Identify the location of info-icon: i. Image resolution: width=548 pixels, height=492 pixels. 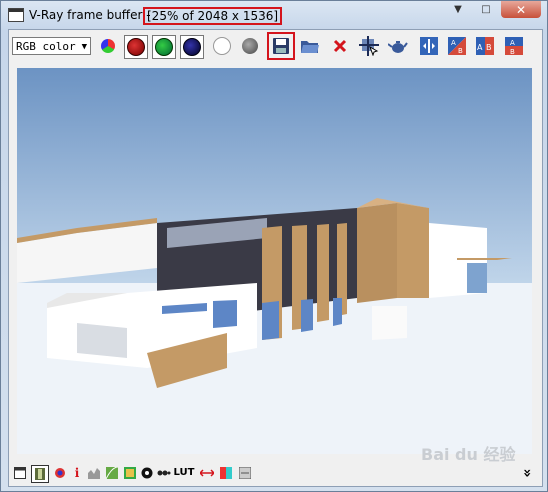
(77, 473).